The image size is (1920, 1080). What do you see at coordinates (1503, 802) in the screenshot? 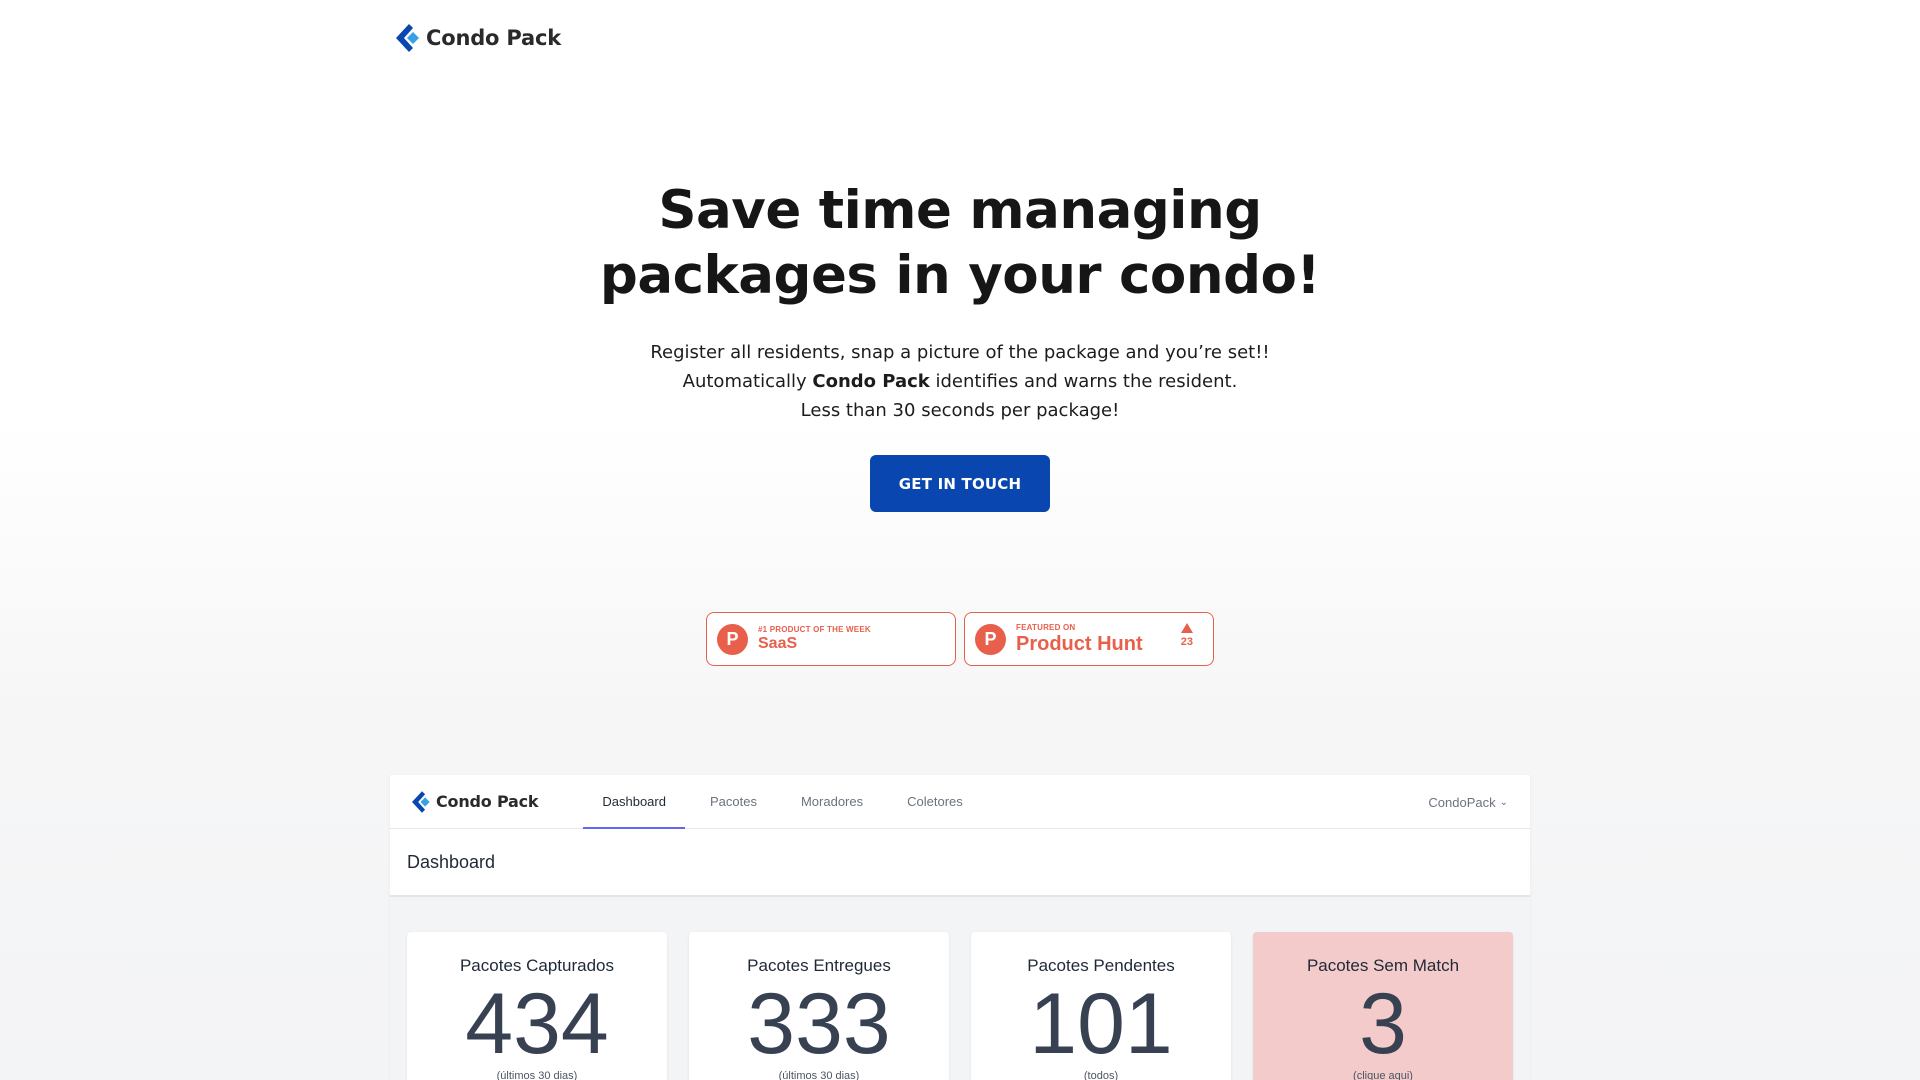
I see `chevron-down-icon: ⌄` at bounding box center [1503, 802].